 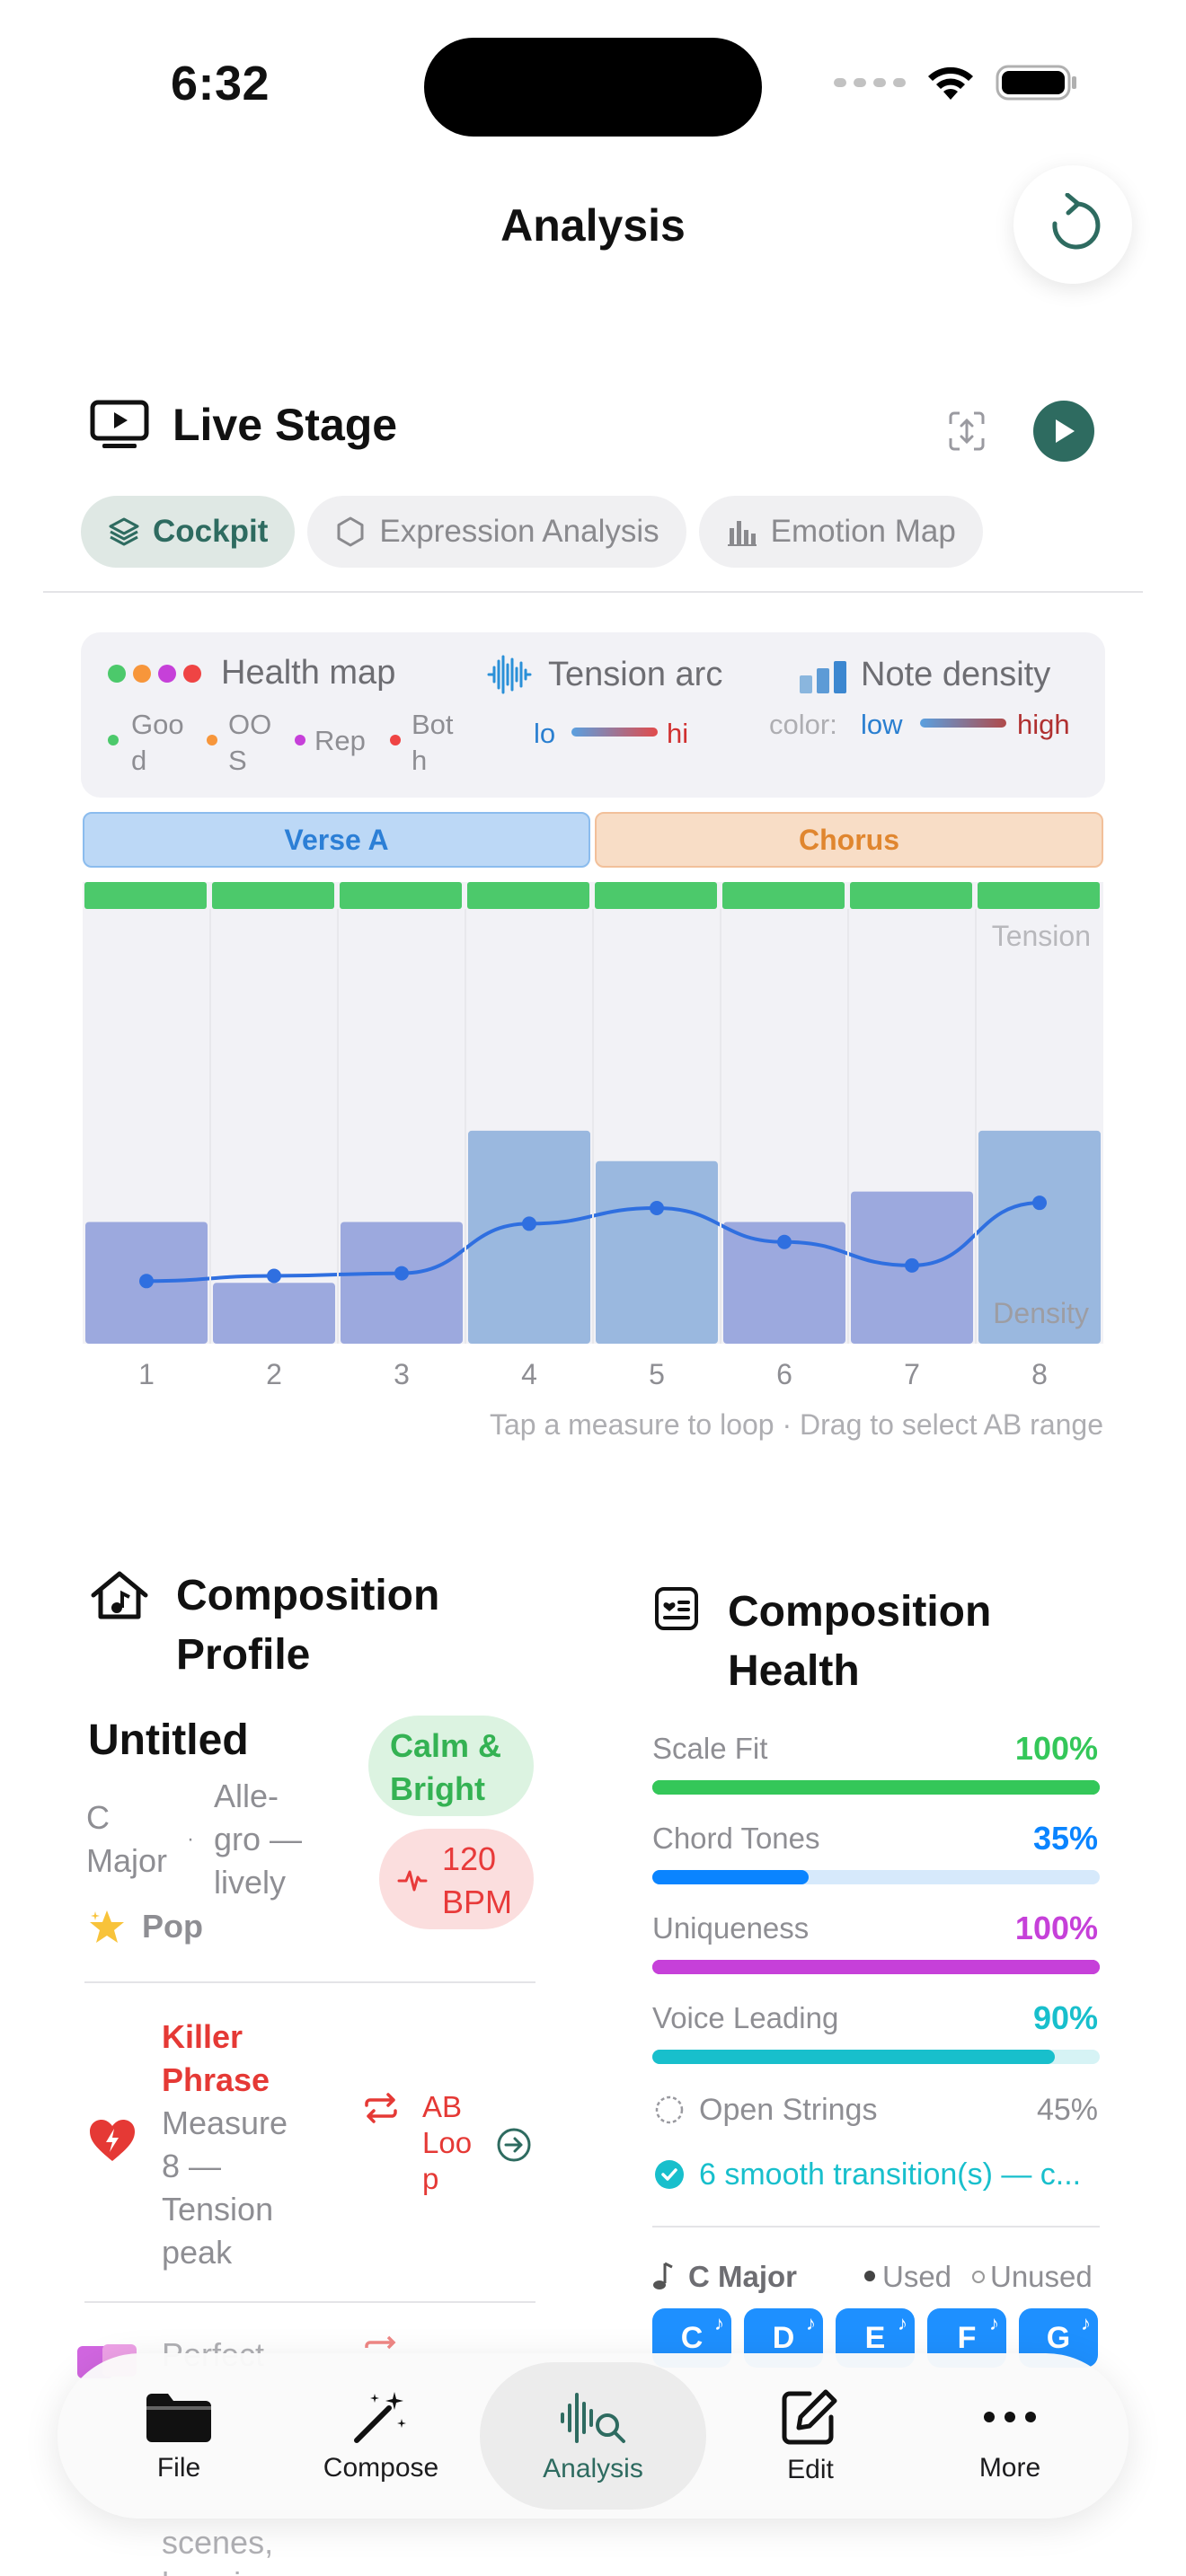 What do you see at coordinates (783, 2337) in the screenshot?
I see `chip-d-label: D` at bounding box center [783, 2337].